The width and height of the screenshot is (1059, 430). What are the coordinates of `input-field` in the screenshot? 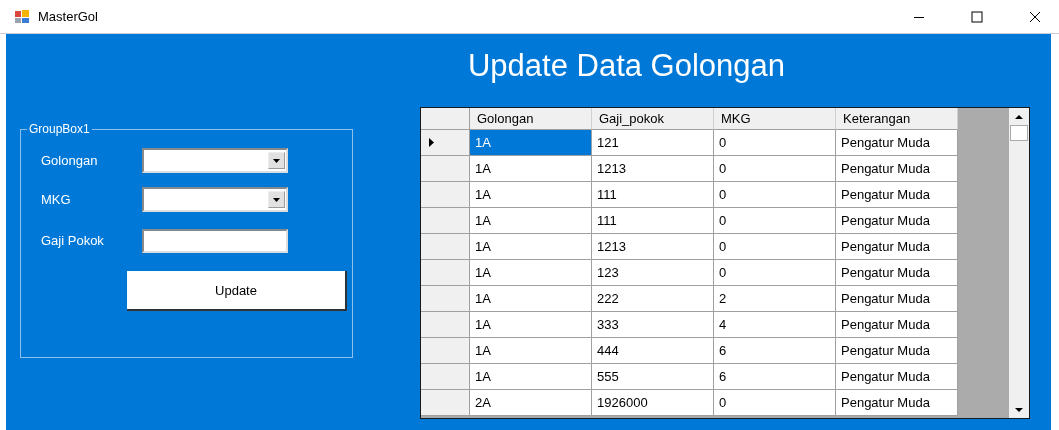 It's located at (215, 240).